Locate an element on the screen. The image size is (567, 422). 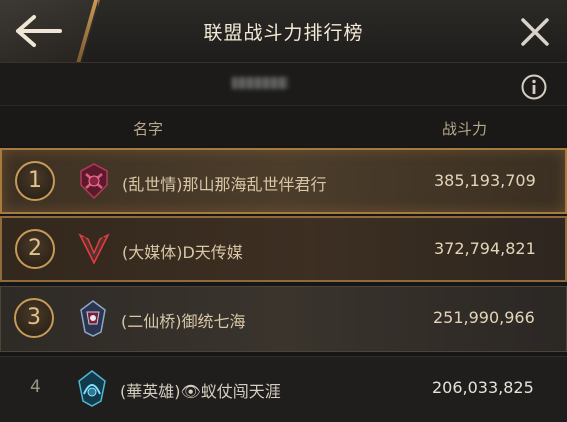
power-value: 206,033,825 is located at coordinates (483, 387).